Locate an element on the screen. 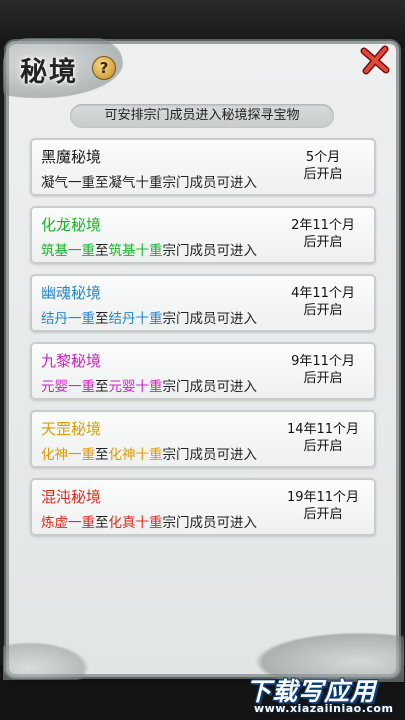 The image size is (405, 720). rank-end: 凝气十重 is located at coordinates (135, 183).